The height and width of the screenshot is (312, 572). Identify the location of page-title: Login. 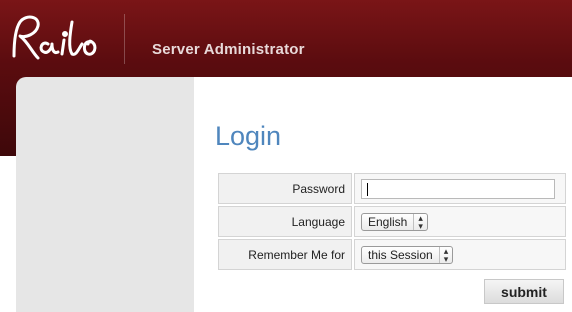
(248, 136).